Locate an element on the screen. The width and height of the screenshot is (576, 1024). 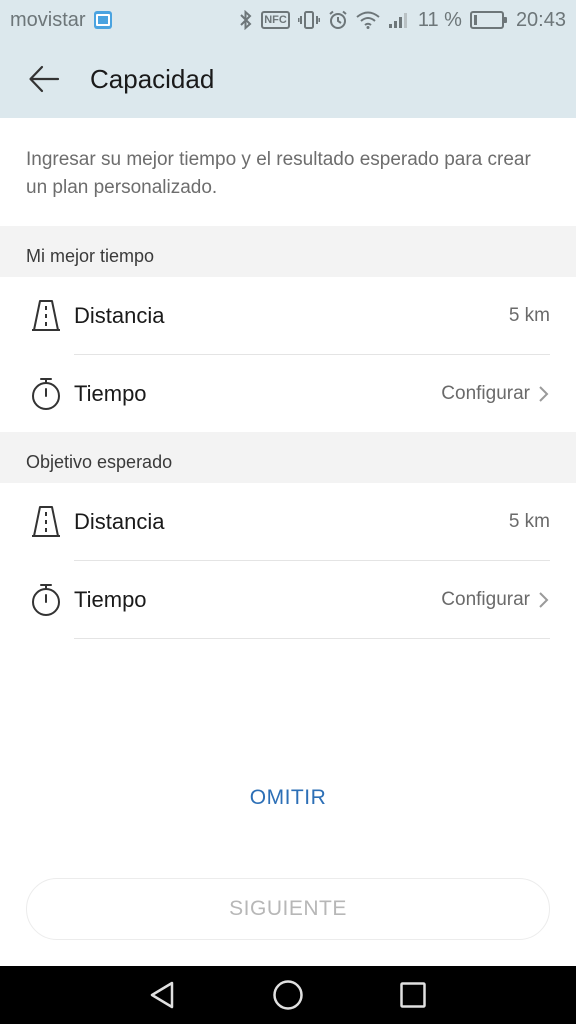
square-recents-icon is located at coordinates (413, 995).